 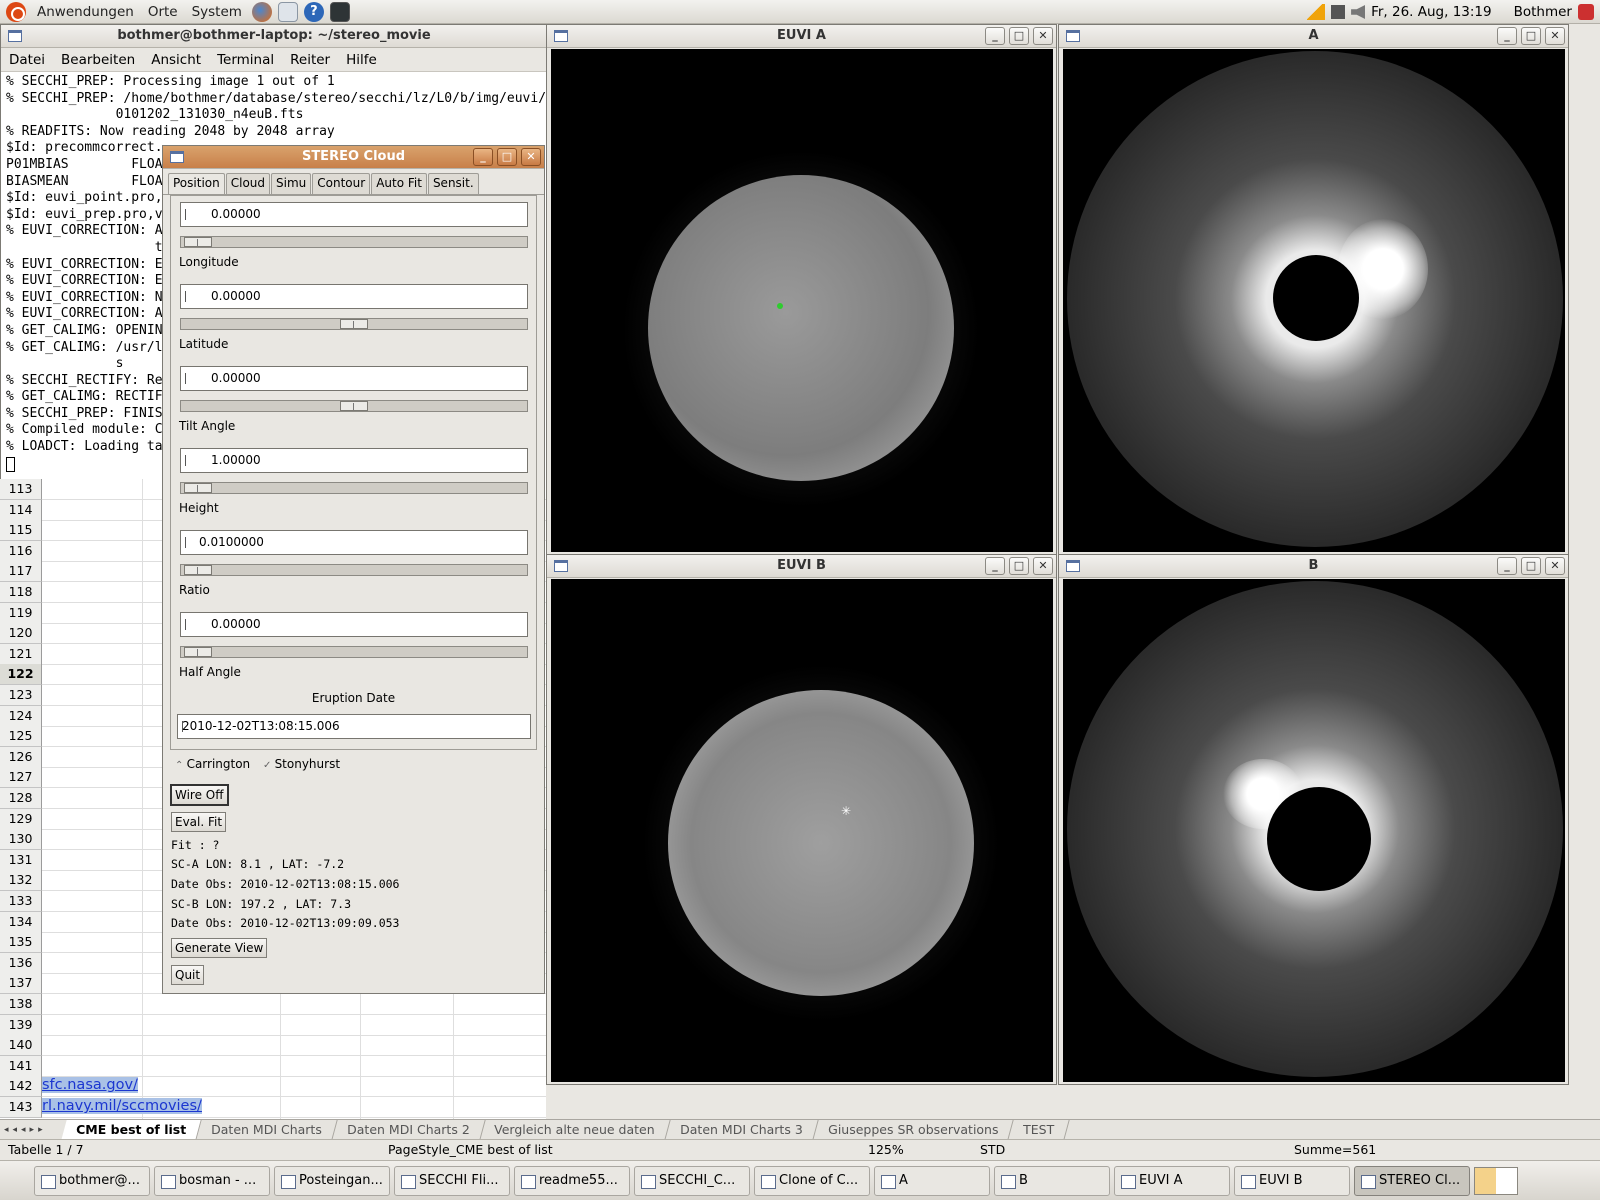 What do you see at coordinates (21, 1086) in the screenshot?
I see `row-header: 142` at bounding box center [21, 1086].